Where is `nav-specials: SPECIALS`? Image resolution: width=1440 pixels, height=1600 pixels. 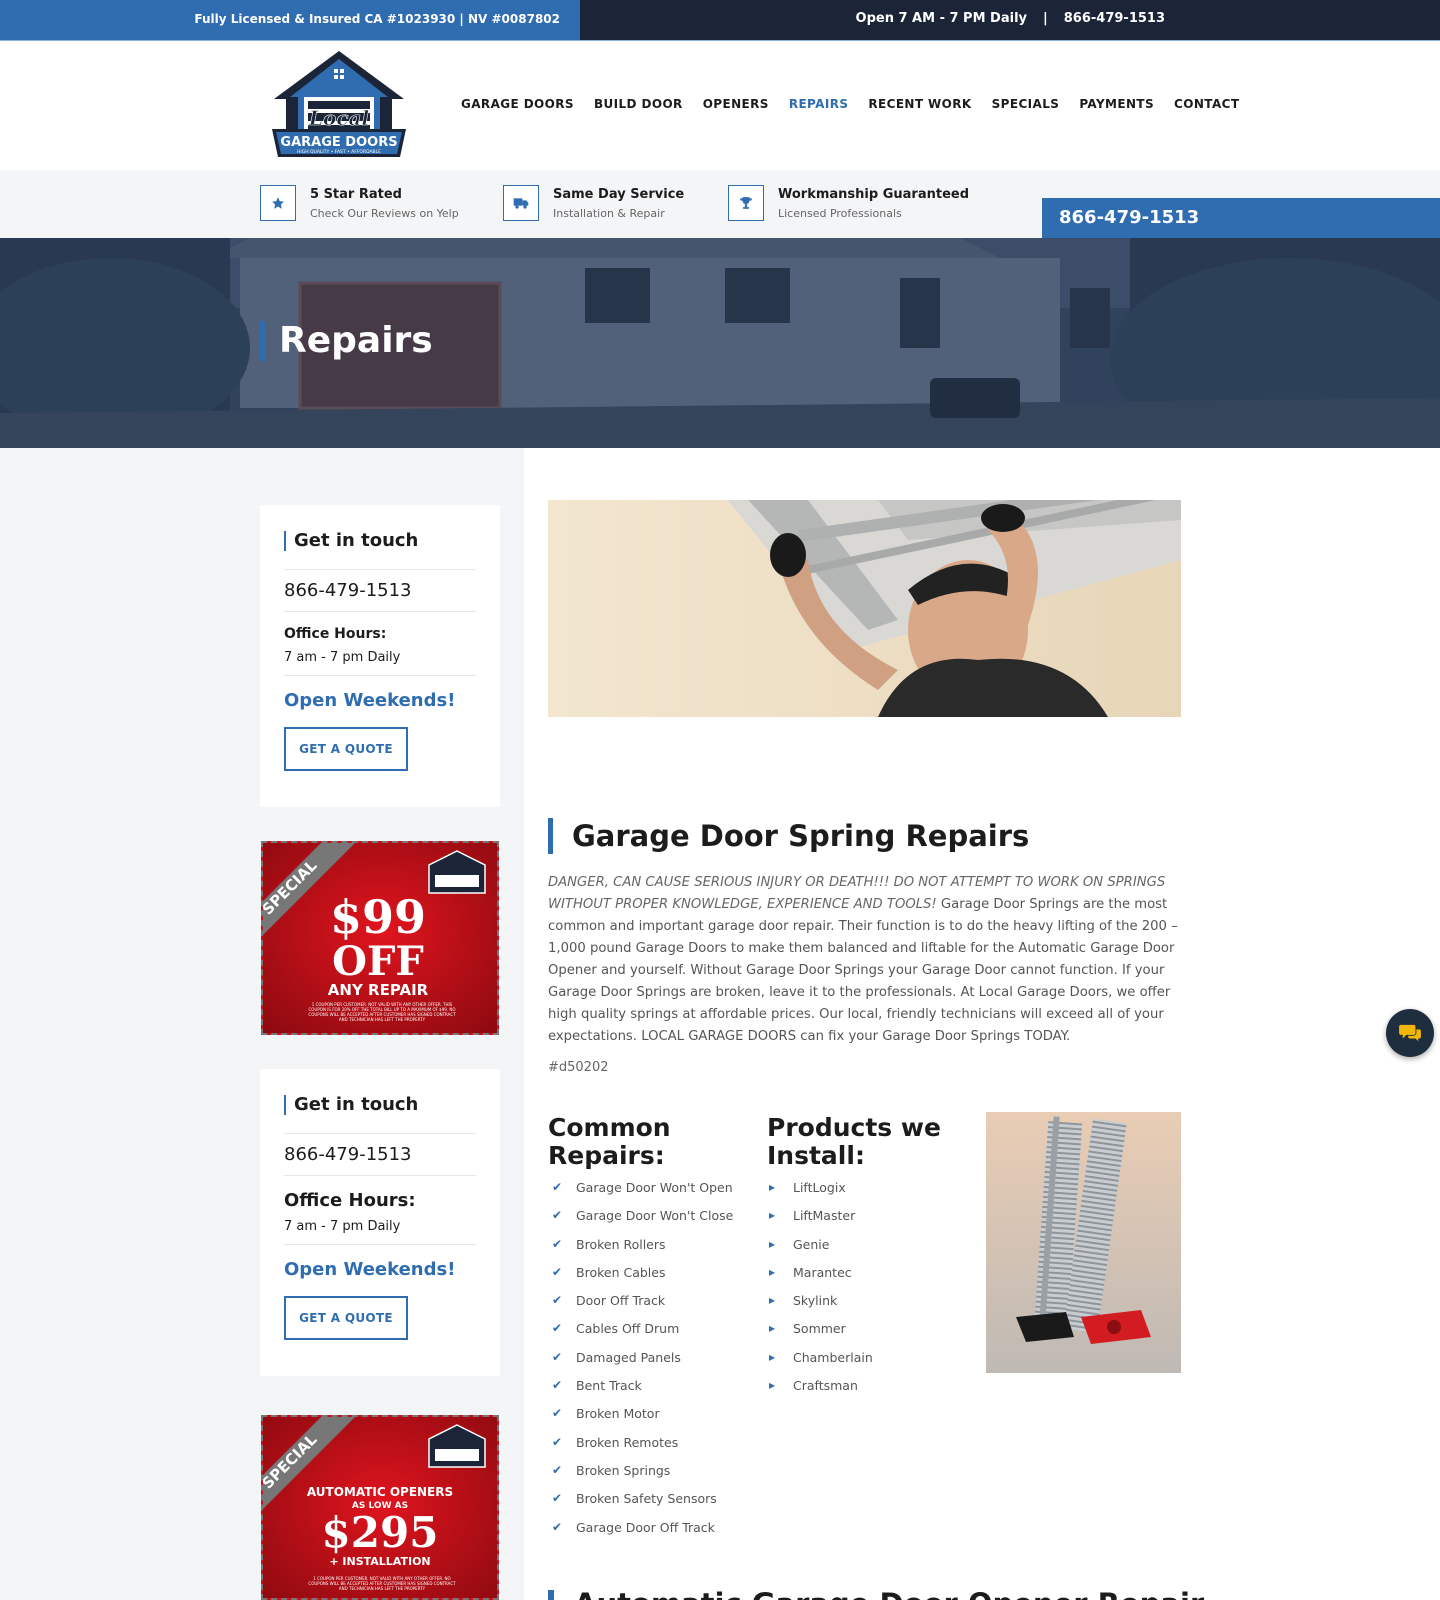 nav-specials: SPECIALS is located at coordinates (1026, 104).